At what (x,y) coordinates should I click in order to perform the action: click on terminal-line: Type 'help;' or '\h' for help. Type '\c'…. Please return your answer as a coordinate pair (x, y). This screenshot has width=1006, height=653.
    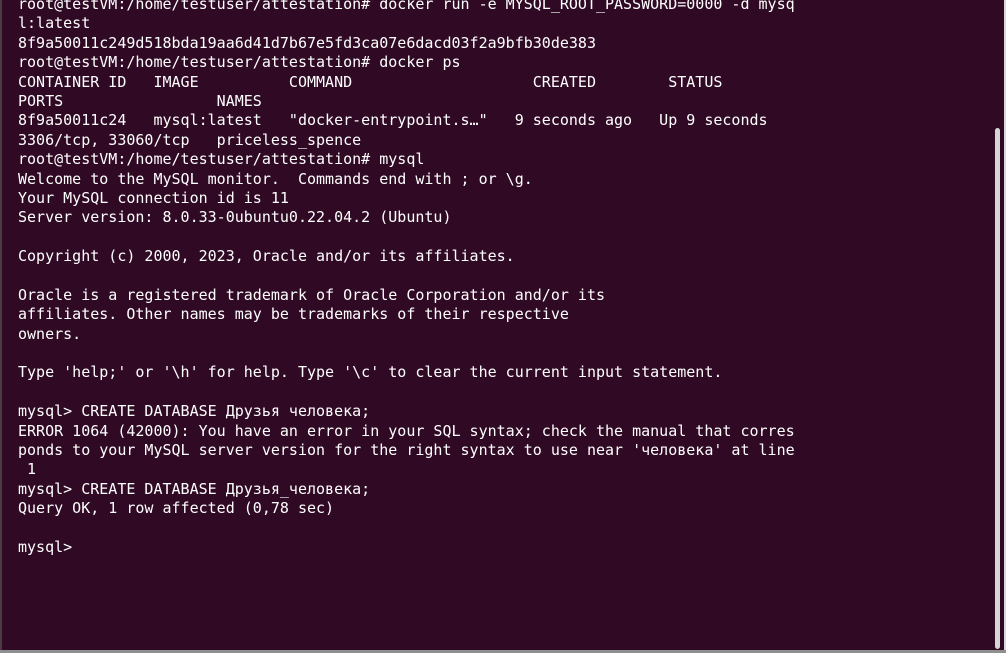
    Looking at the image, I should click on (370, 372).